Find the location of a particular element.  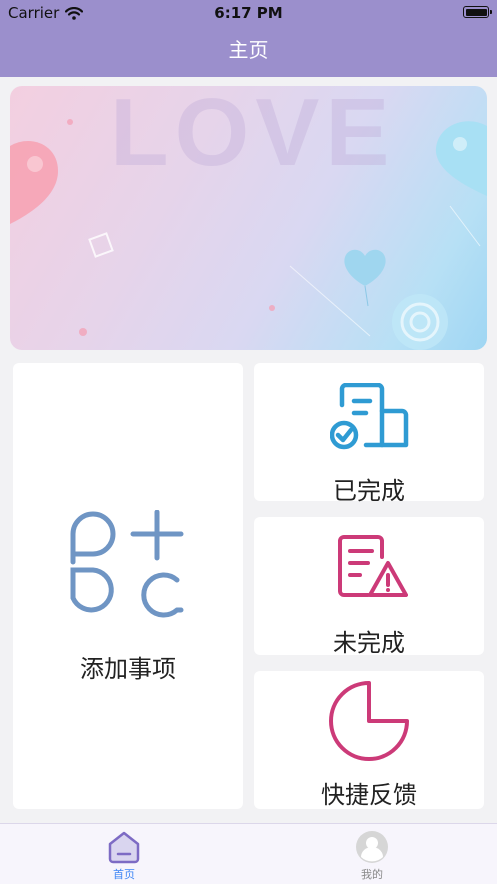

status-bar: Carrier 6:17 PM is located at coordinates (248, 13).